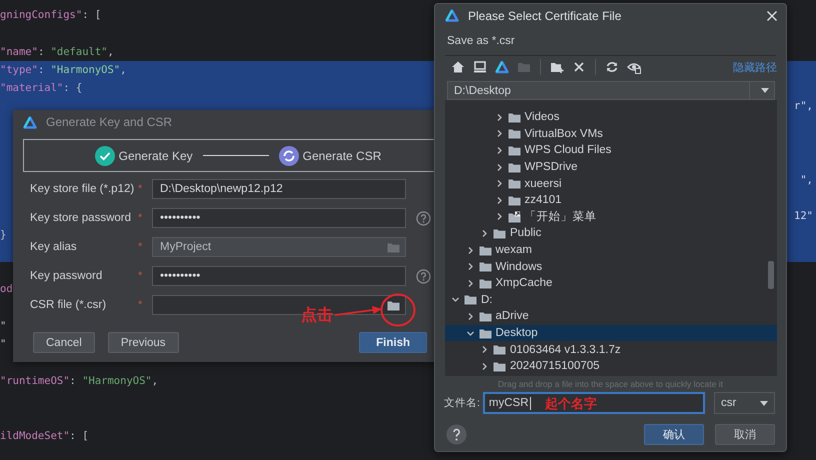 This screenshot has height=460, width=816. I want to click on computer-icon, so click(480, 67).